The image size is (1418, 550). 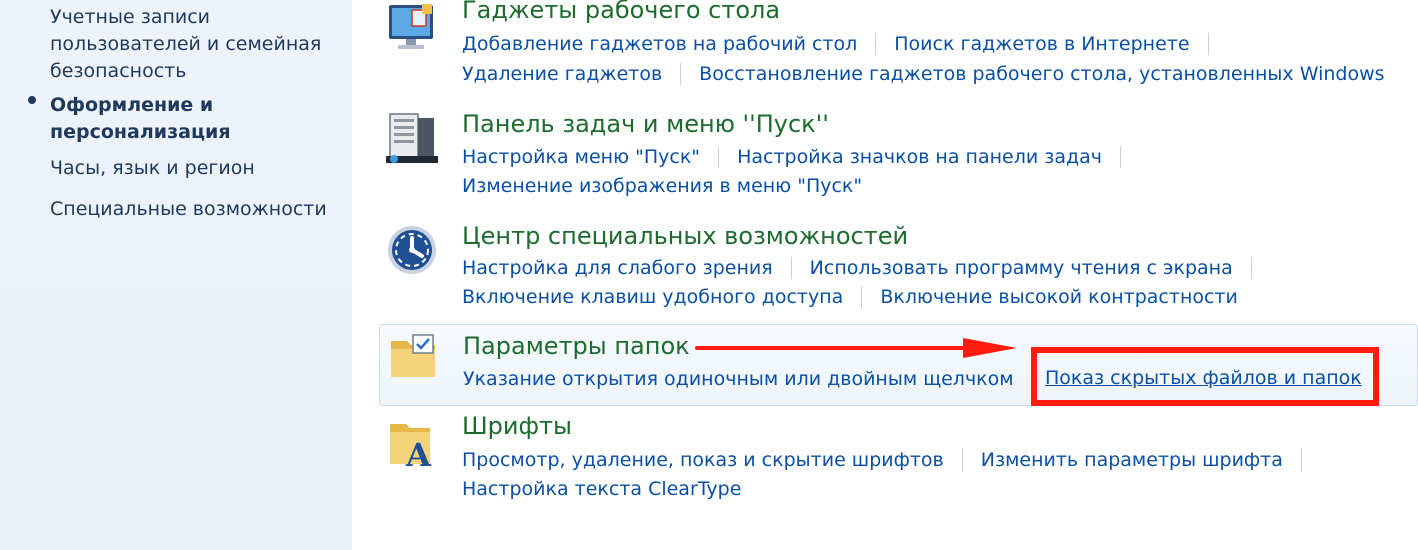 What do you see at coordinates (413, 355) in the screenshot?
I see `folder-options-icon` at bounding box center [413, 355].